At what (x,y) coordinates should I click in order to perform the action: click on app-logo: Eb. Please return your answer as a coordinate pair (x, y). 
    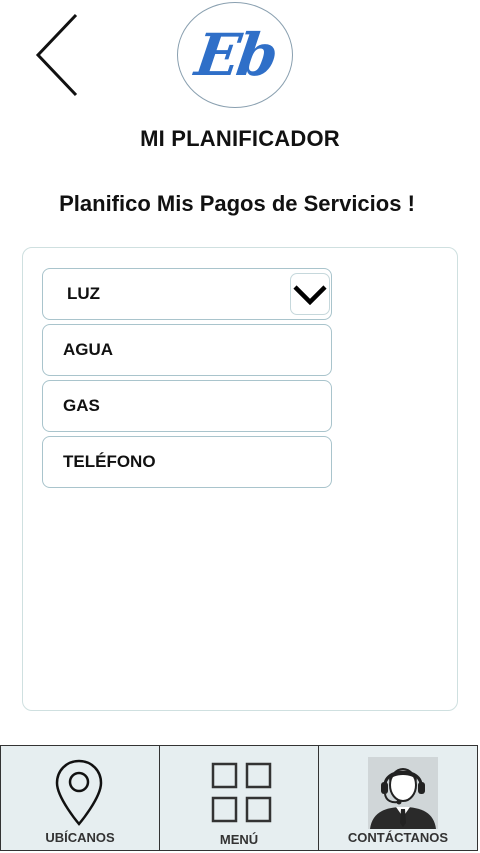
    Looking at the image, I should click on (235, 55).